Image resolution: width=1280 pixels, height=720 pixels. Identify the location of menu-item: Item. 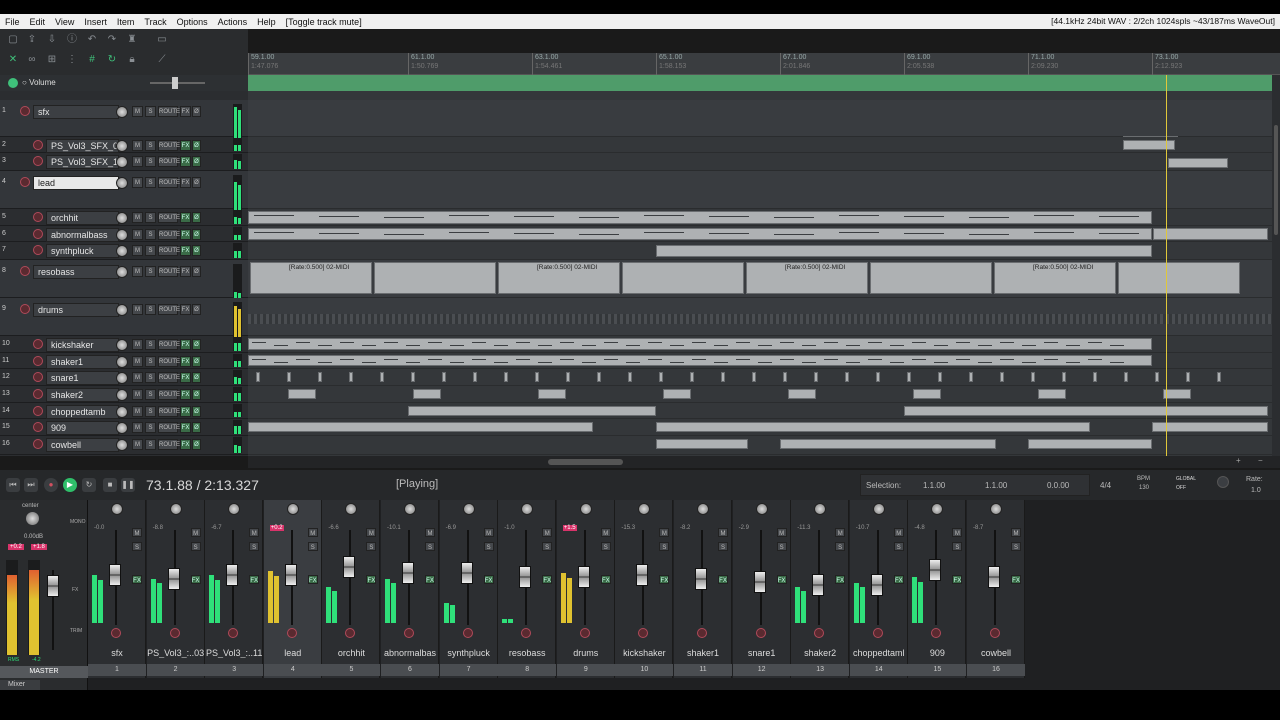
(126, 22).